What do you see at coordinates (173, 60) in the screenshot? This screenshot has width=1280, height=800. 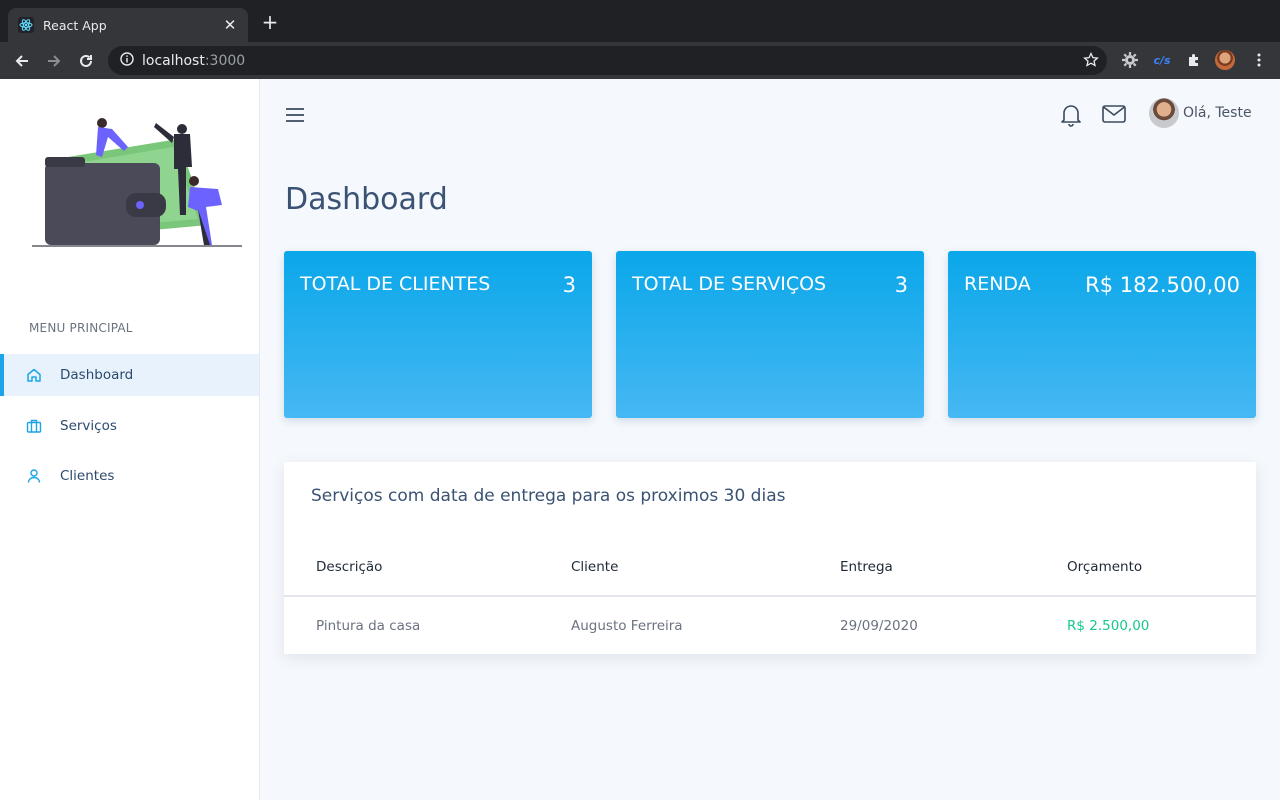 I see `url-host: localhost` at bounding box center [173, 60].